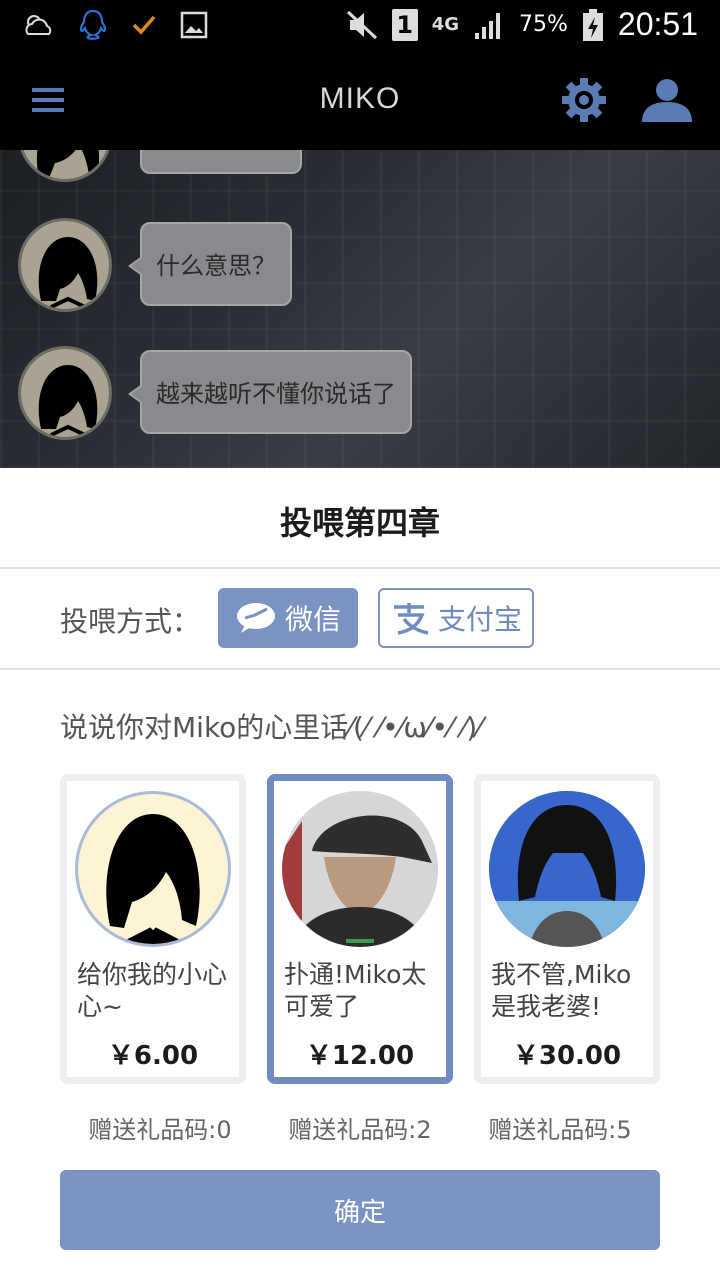 The image size is (720, 1280). I want to click on gift-card-selected: 扑通!Miko太可爱了 ￥12.00, so click(360, 929).